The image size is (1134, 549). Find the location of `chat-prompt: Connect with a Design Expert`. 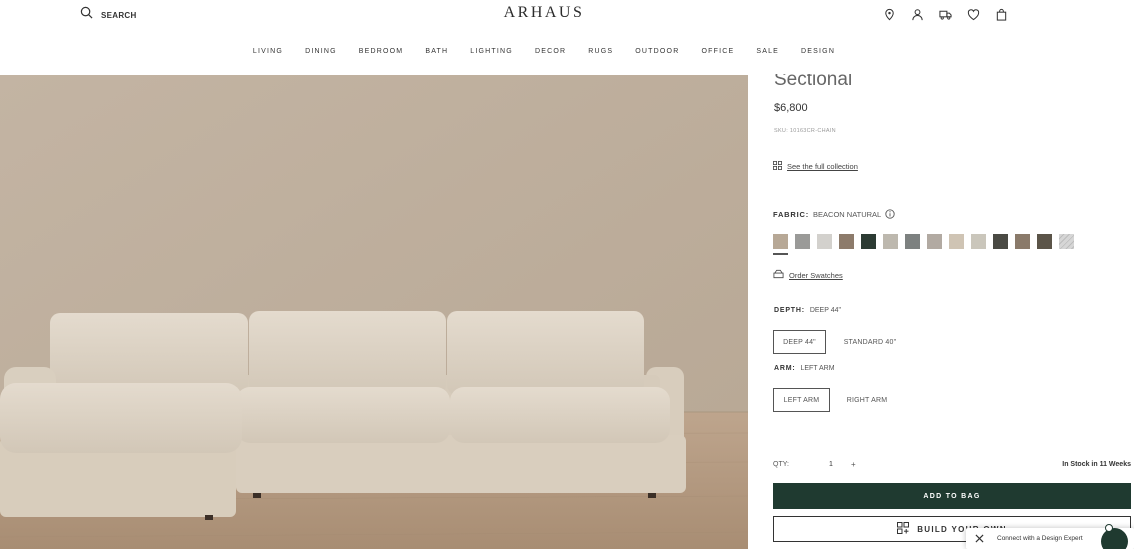

chat-prompt: Connect with a Design Expert is located at coordinates (1040, 538).